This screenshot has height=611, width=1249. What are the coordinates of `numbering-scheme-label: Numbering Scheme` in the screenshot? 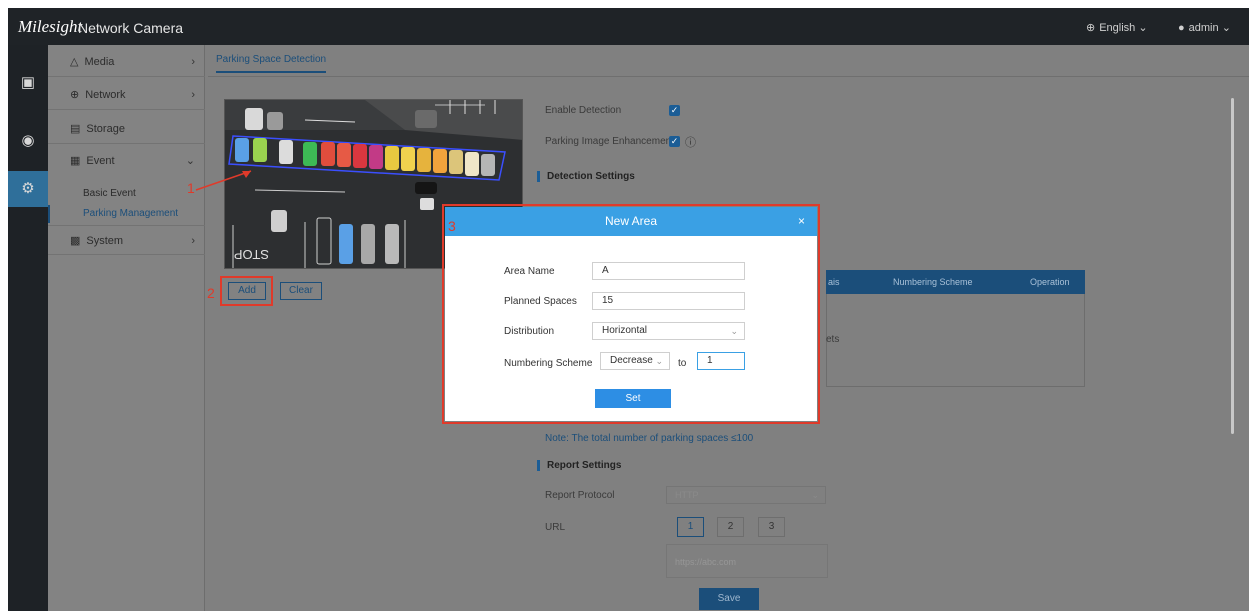 It's located at (548, 363).